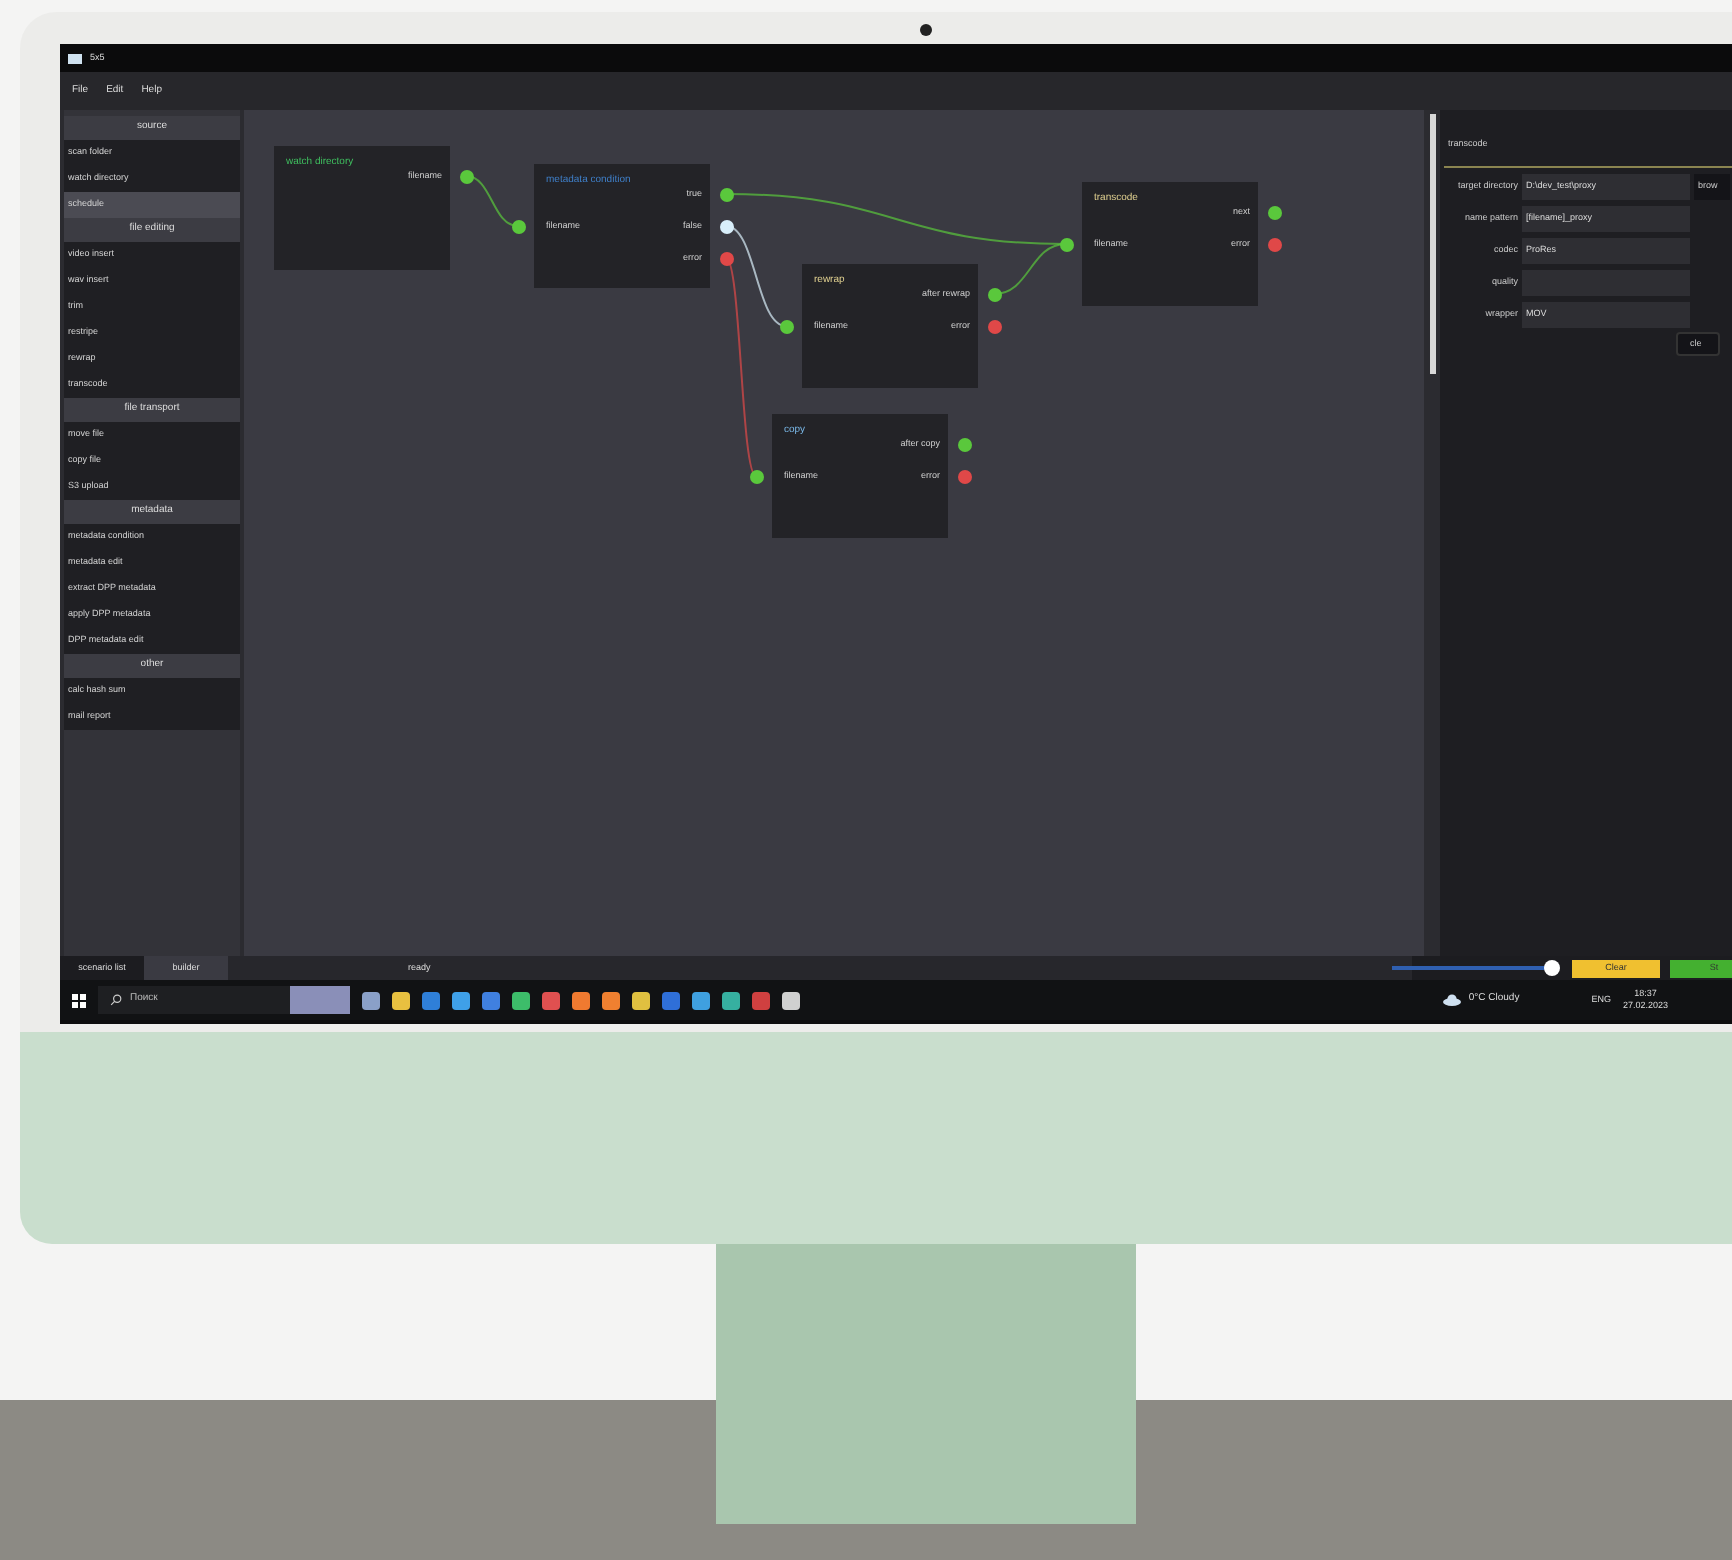 This screenshot has width=1732, height=1560. What do you see at coordinates (1552, 968) in the screenshot?
I see `slider-thumb` at bounding box center [1552, 968].